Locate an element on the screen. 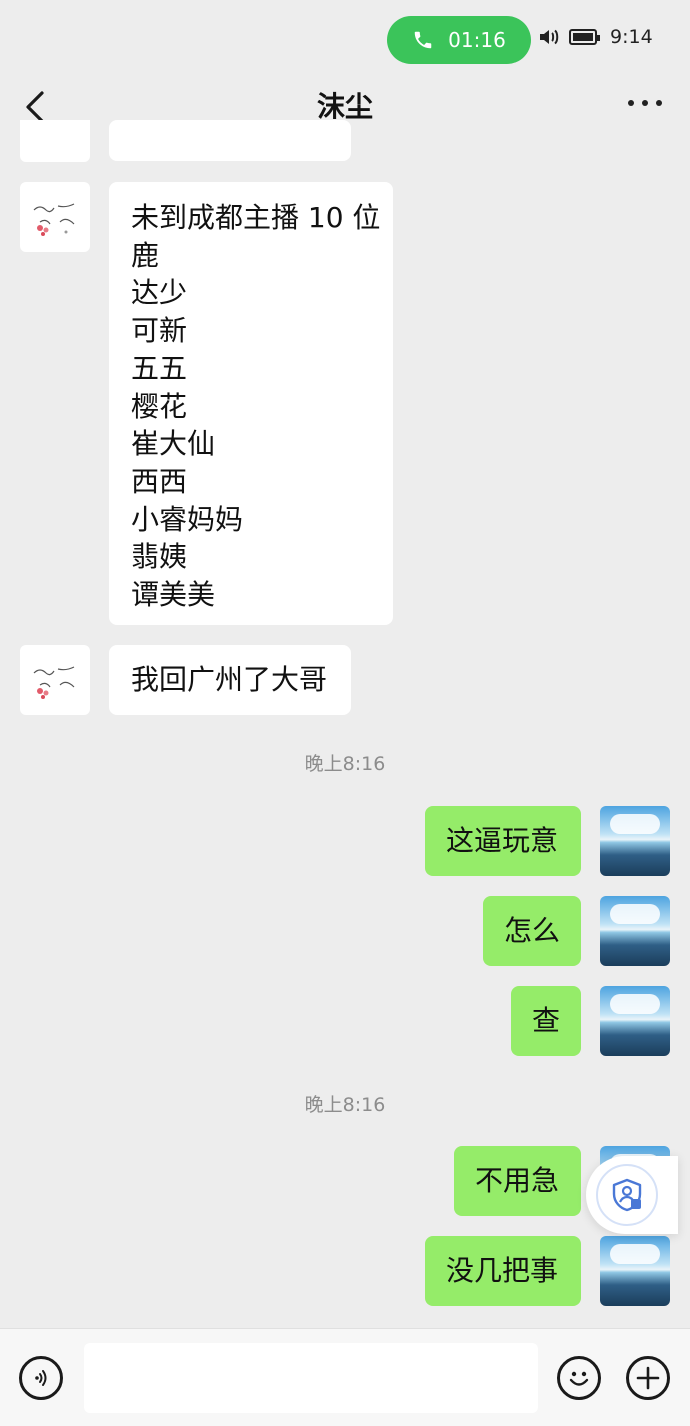  message-line: 翡姨 is located at coordinates (159, 557).